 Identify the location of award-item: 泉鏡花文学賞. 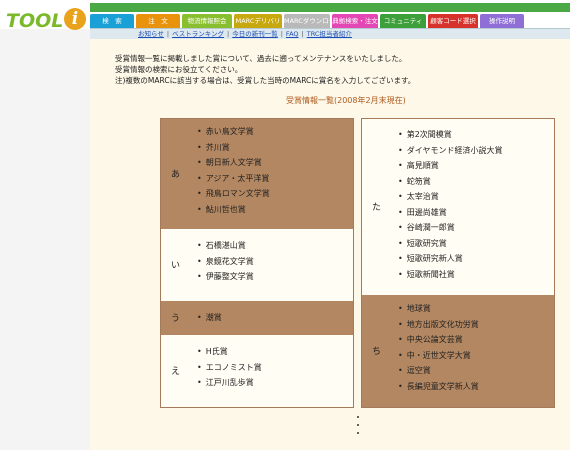
(225, 262).